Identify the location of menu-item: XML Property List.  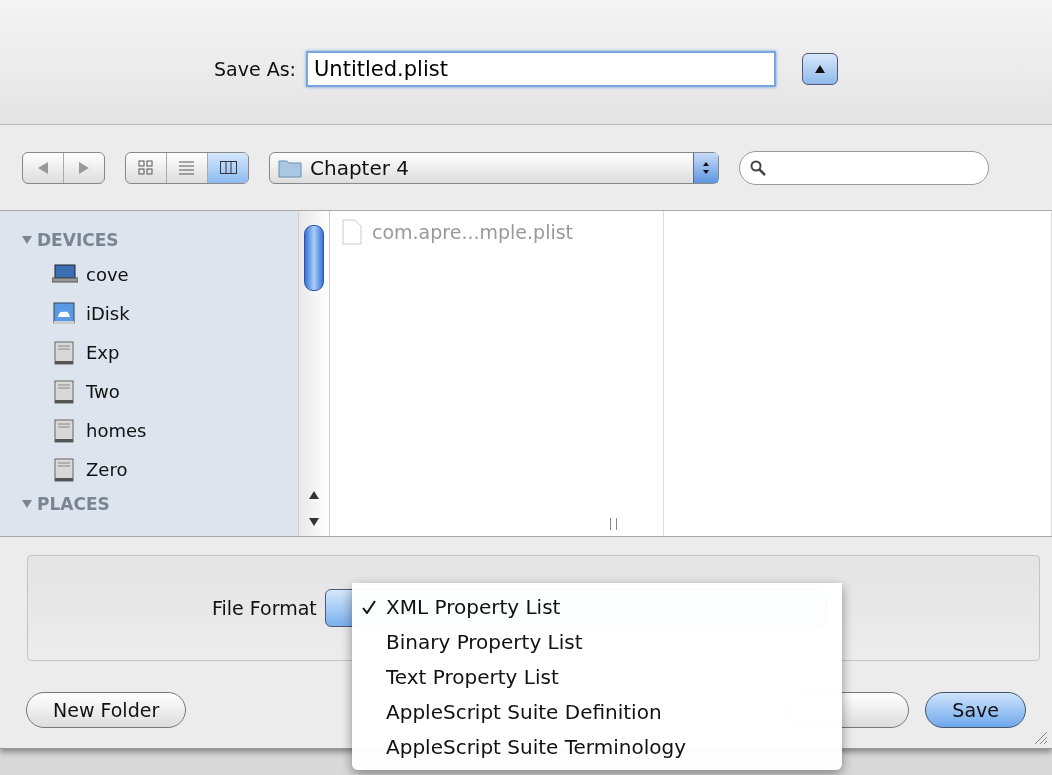
(597, 606).